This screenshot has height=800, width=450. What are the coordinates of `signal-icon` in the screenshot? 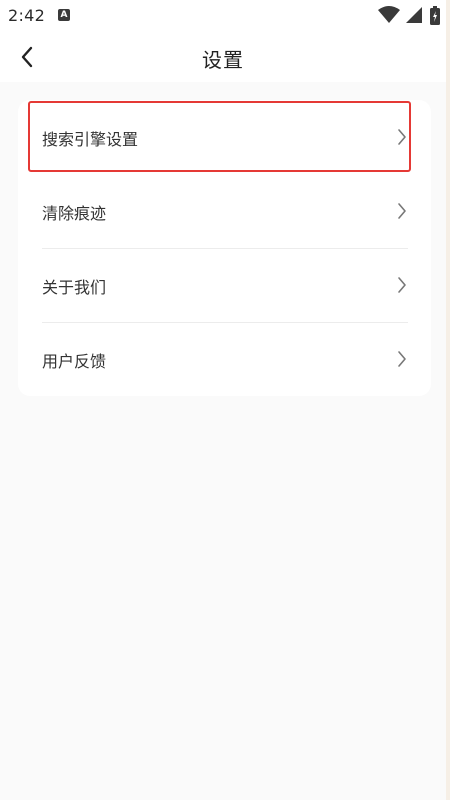 It's located at (414, 15).